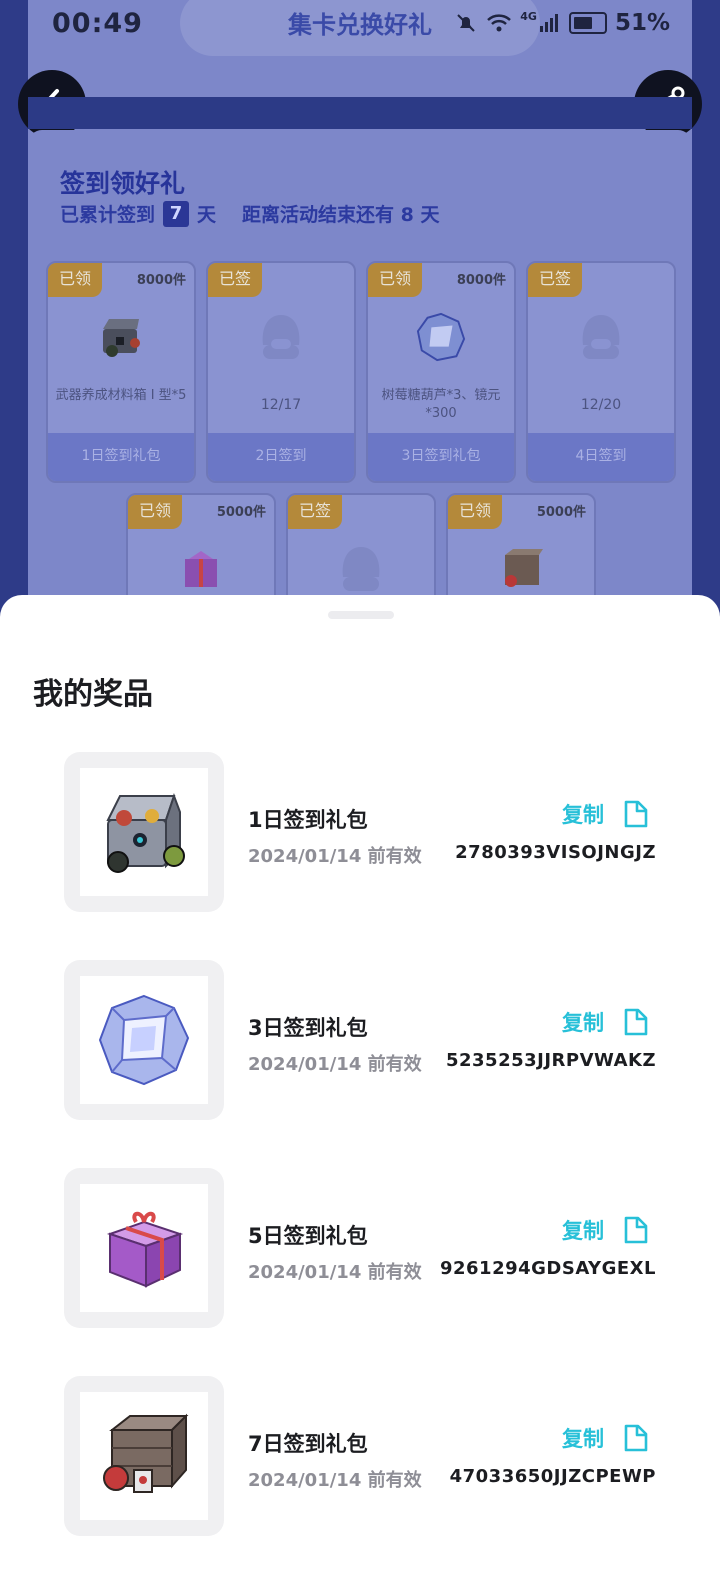 Image resolution: width=720 pixels, height=1575 pixels. Describe the element at coordinates (207, 215) in the screenshot. I see `days-suffix: 天` at that location.